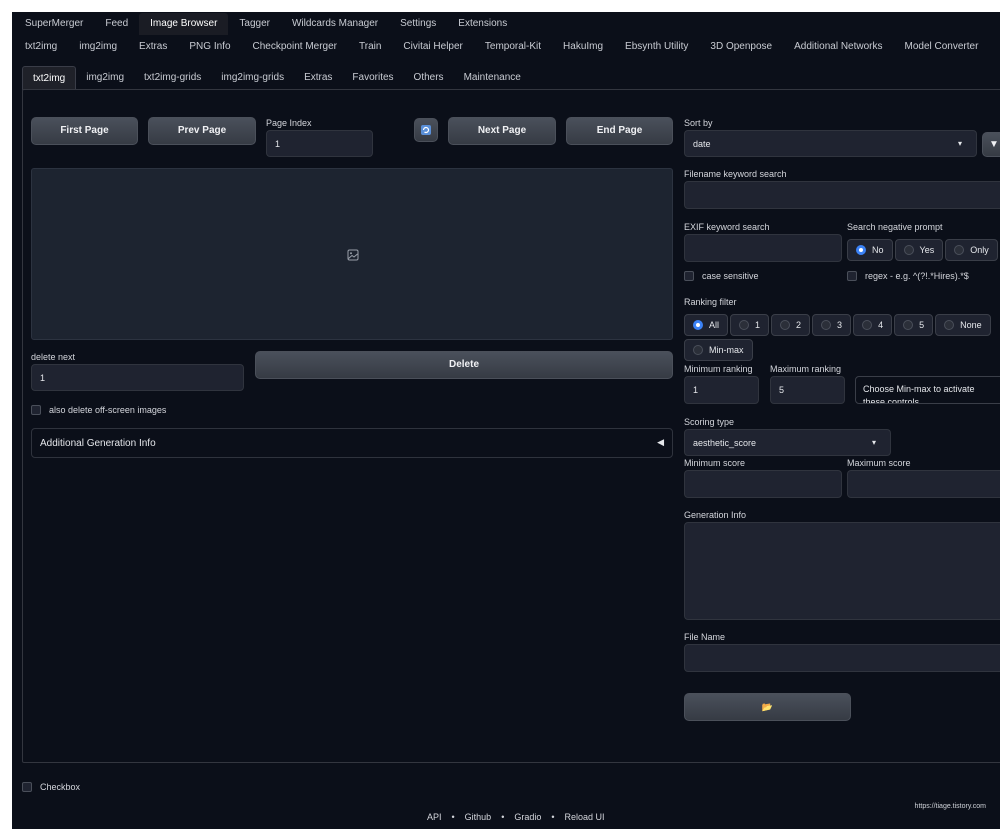 The image size is (1000, 829). I want to click on delete-button: Delete, so click(464, 365).